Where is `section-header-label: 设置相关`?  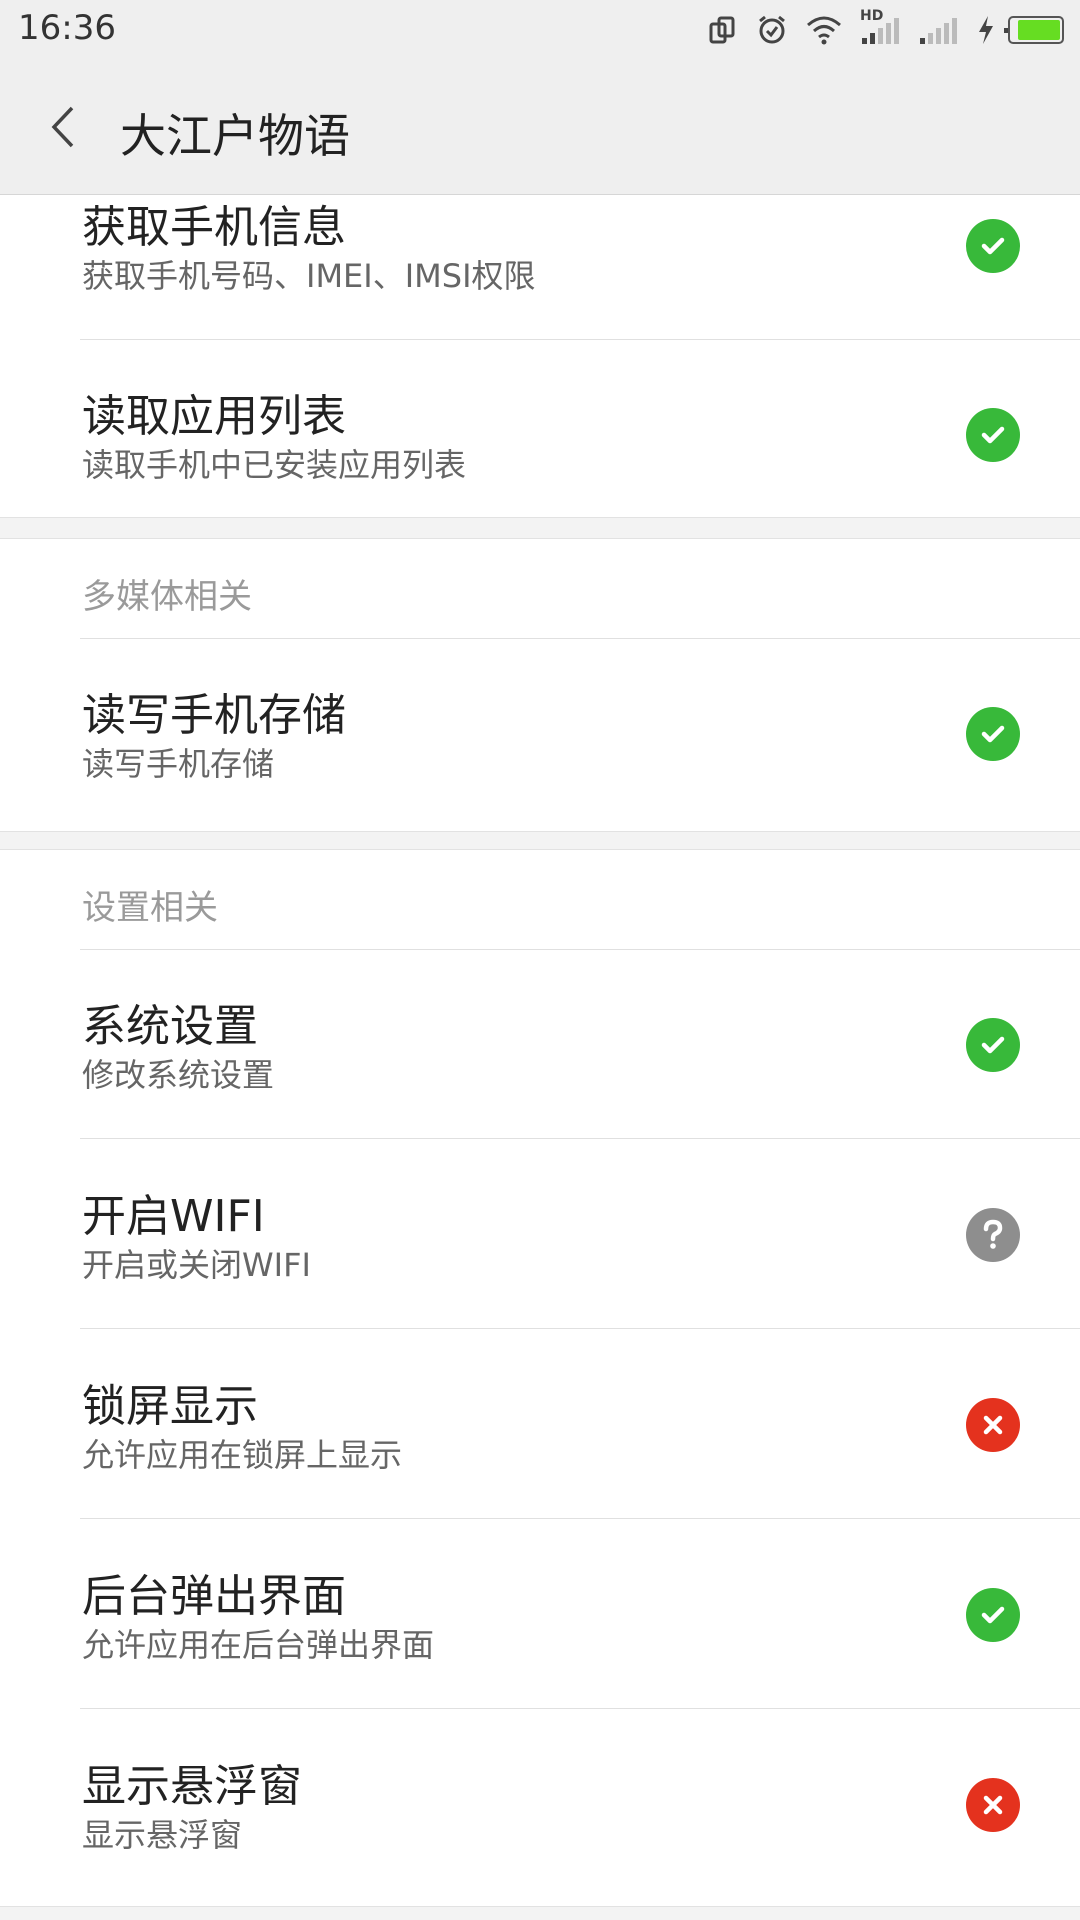 section-header-label: 设置相关 is located at coordinates (150, 908).